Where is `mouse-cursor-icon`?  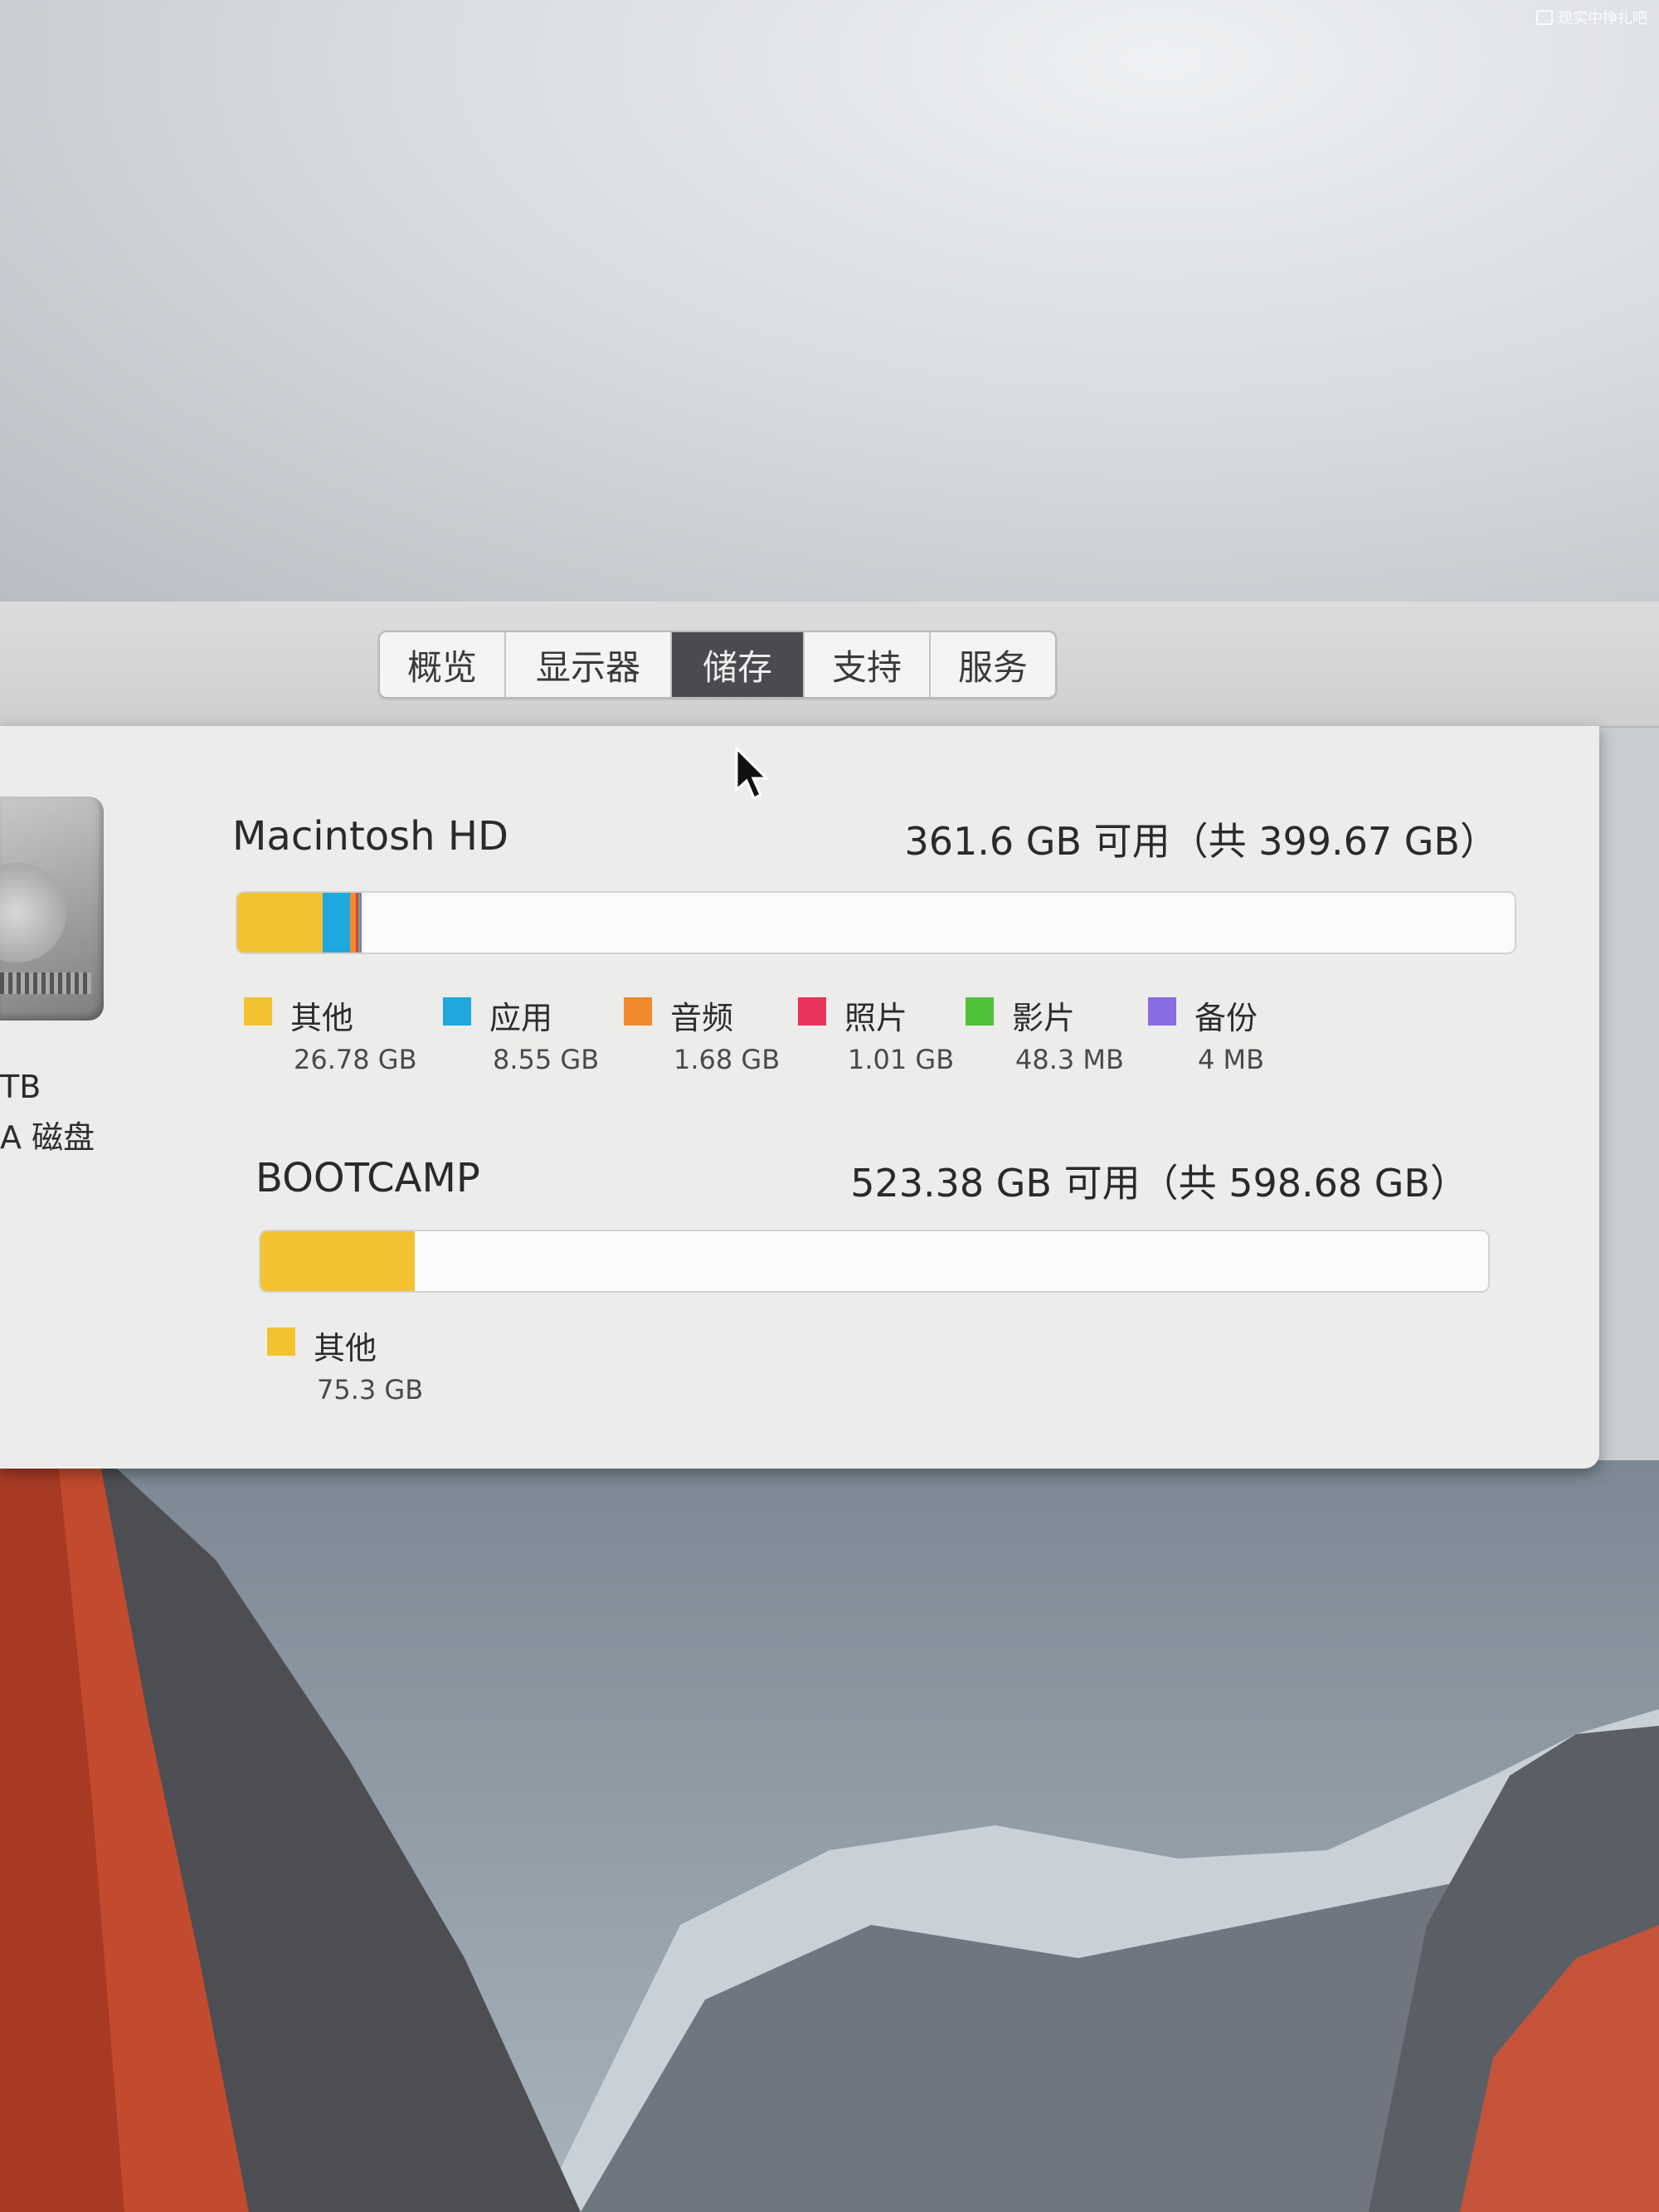
mouse-cursor-icon is located at coordinates (752, 774).